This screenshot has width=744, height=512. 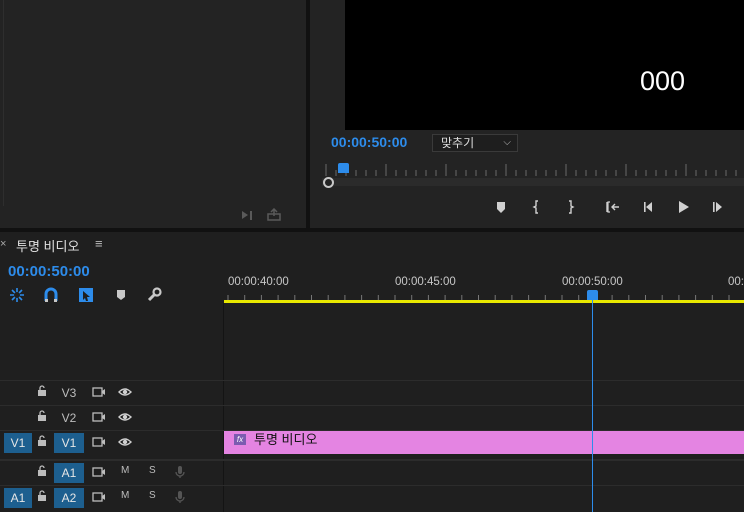 I want to click on scrub-start-handle, so click(x=328, y=182).